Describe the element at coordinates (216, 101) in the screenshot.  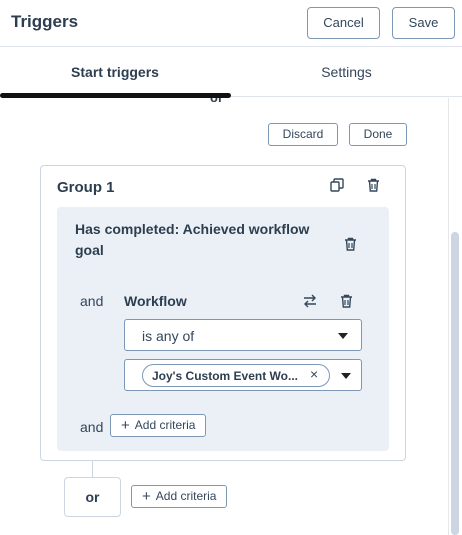
I see `clipped-text: or` at that location.